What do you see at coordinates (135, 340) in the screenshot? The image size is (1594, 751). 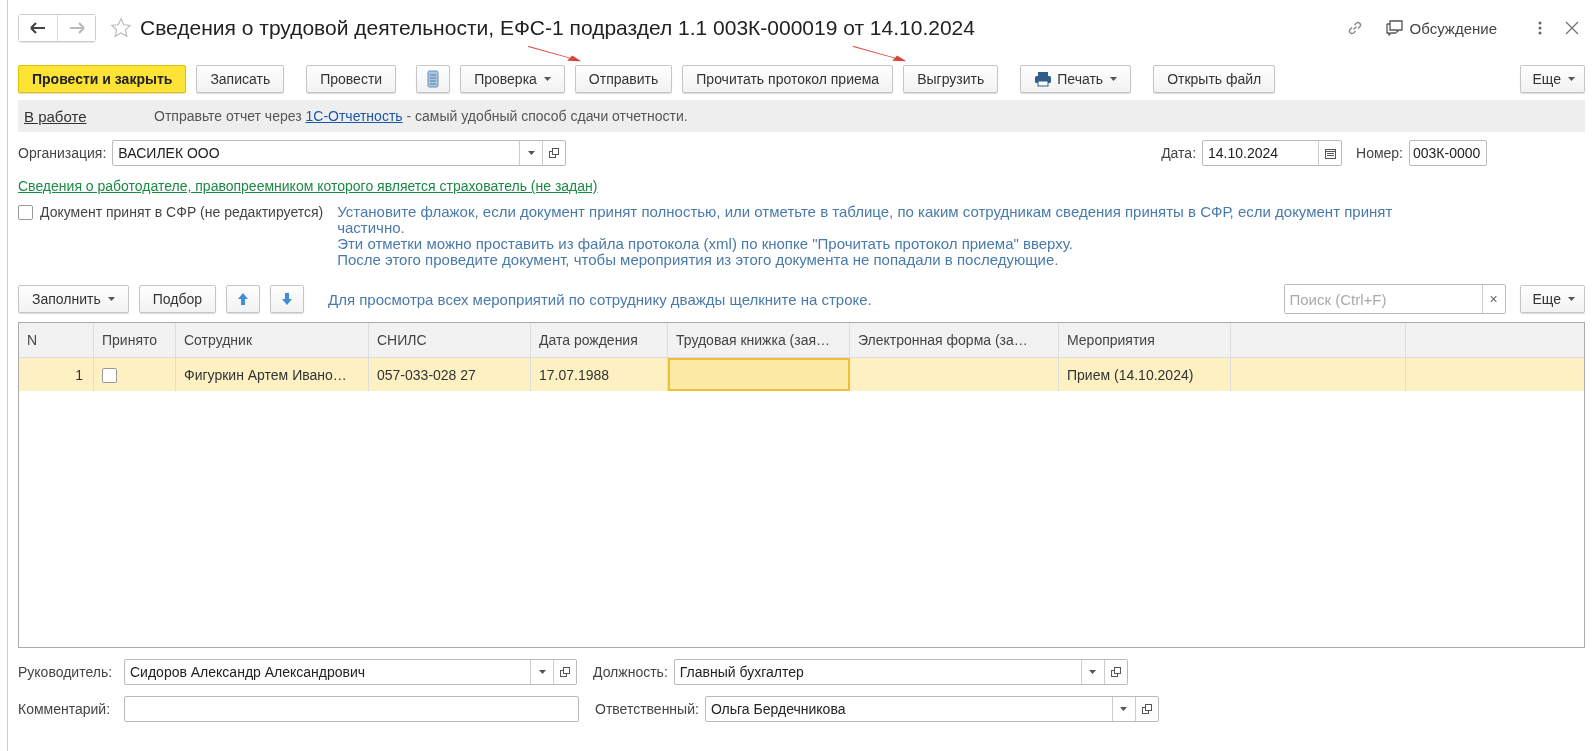 I see `column-header: Принято` at bounding box center [135, 340].